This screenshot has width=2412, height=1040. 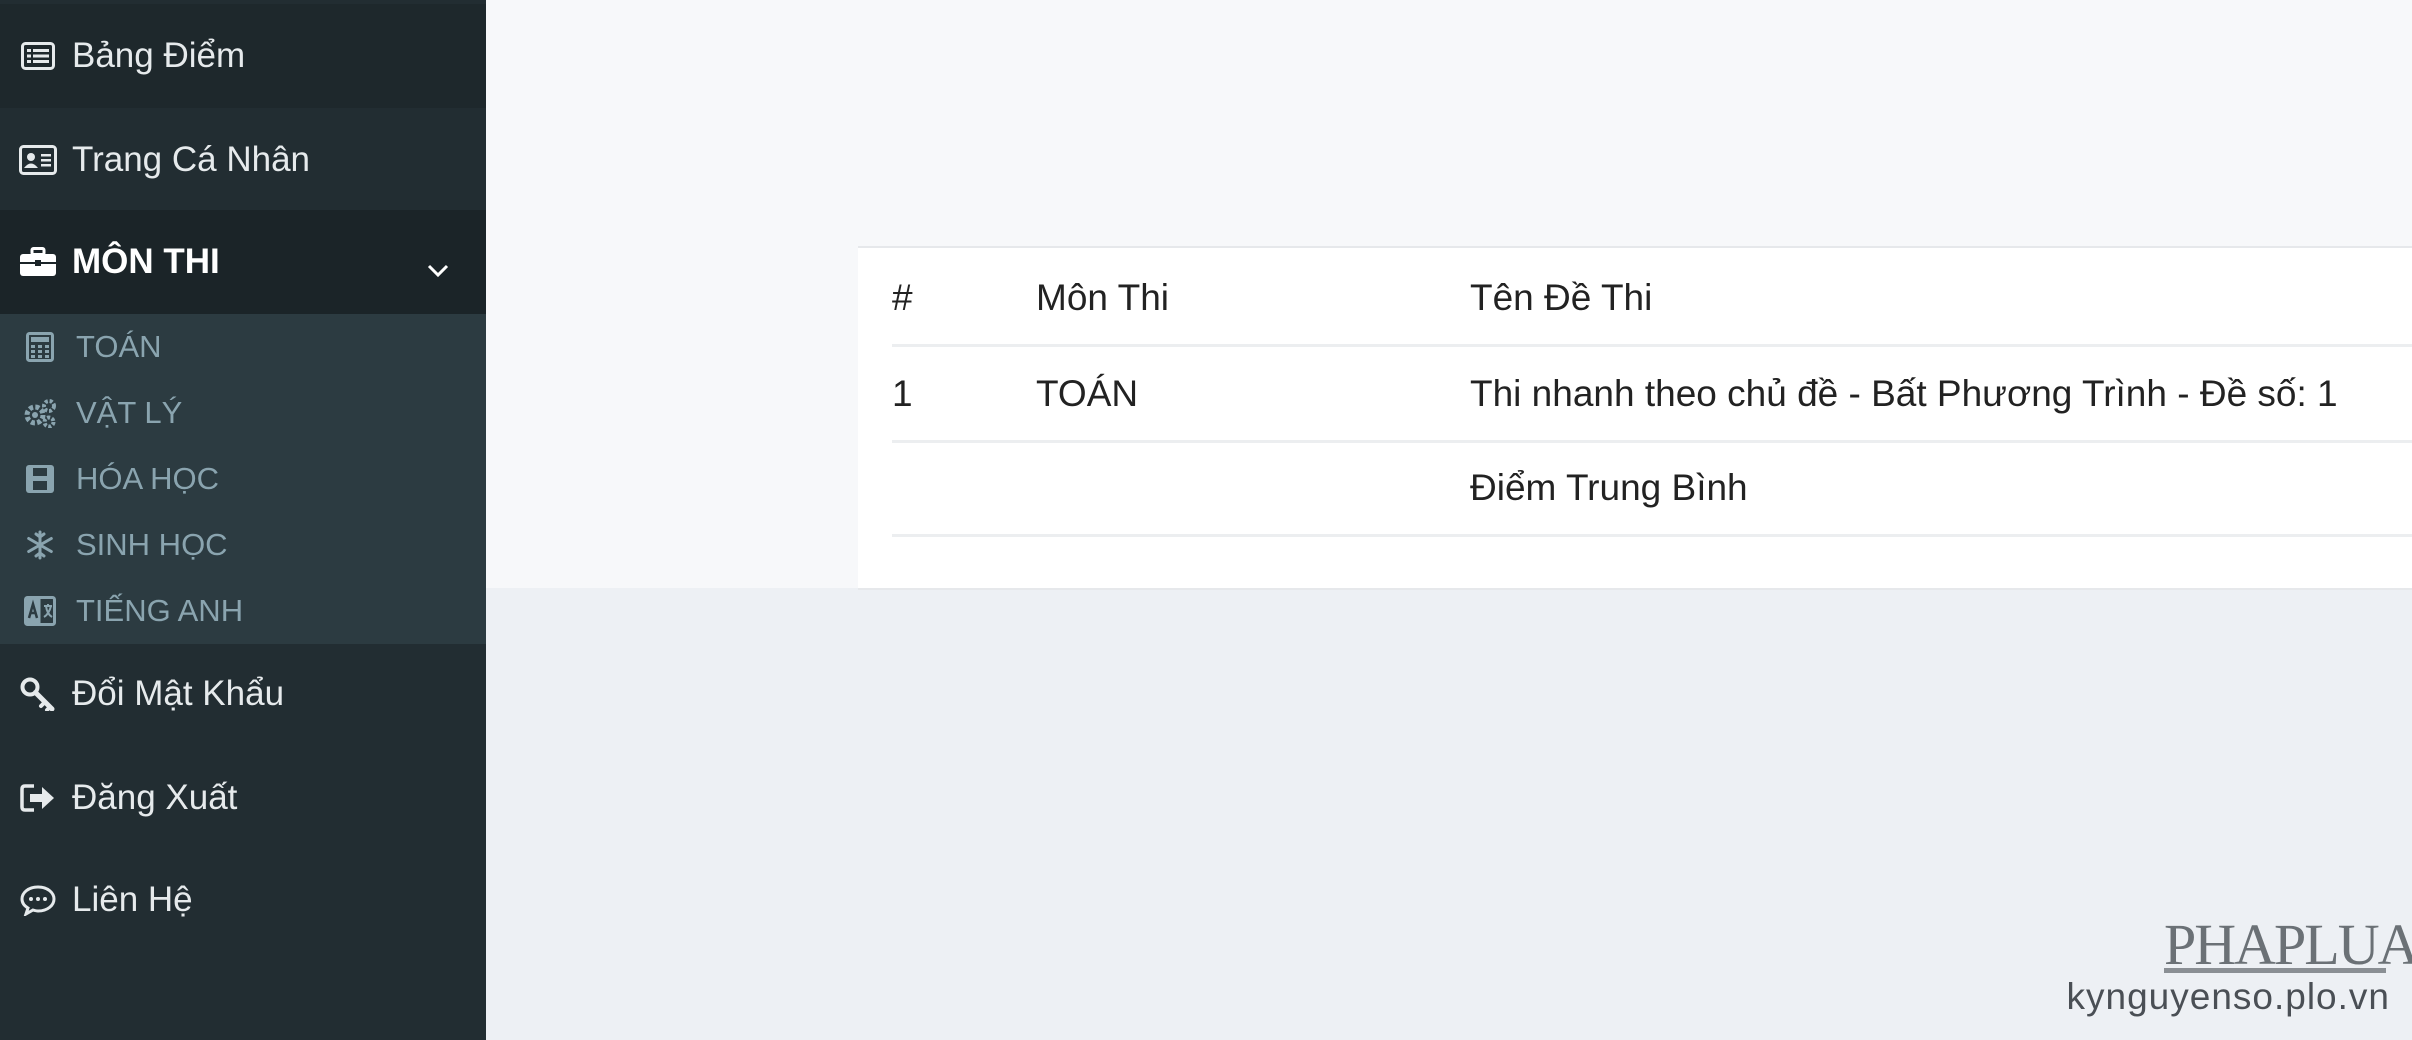 I want to click on submenu-mon-thi: TOÁN VẬT LÝ HÓA HỌC SINH HỌC TIẾNG ANH, so click(x=243, y=479).